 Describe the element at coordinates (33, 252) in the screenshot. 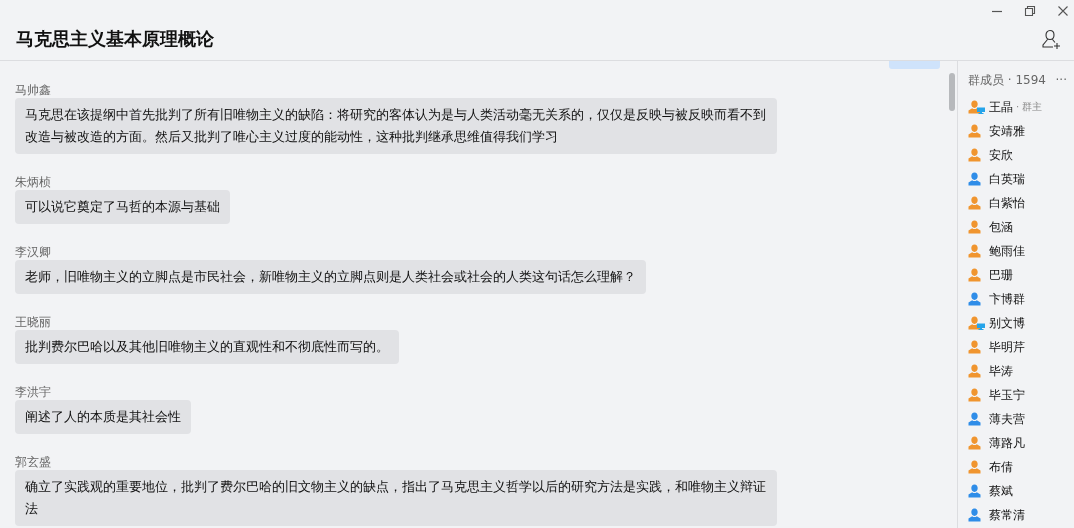

I see `sender-name: 李汉卿` at that location.